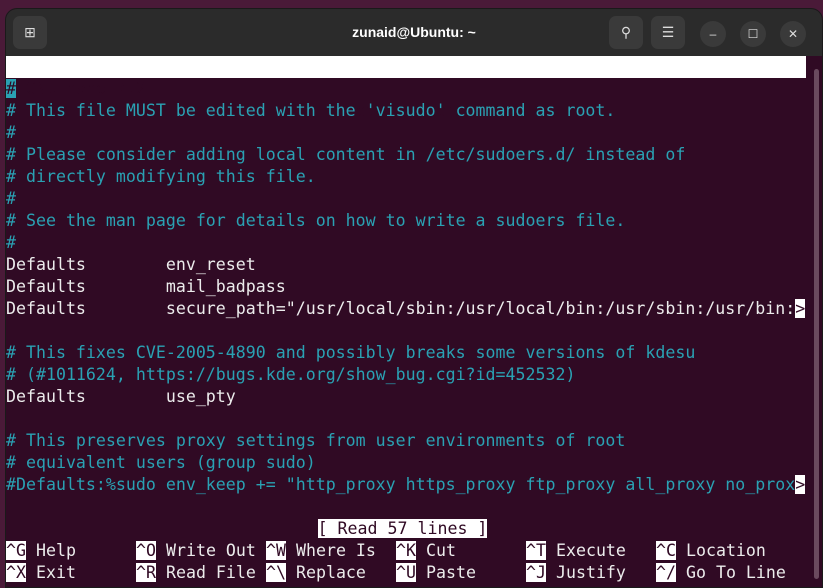 Image resolution: width=823 pixels, height=588 pixels. I want to click on status-message: [ Read 57 lines ], so click(402, 528).